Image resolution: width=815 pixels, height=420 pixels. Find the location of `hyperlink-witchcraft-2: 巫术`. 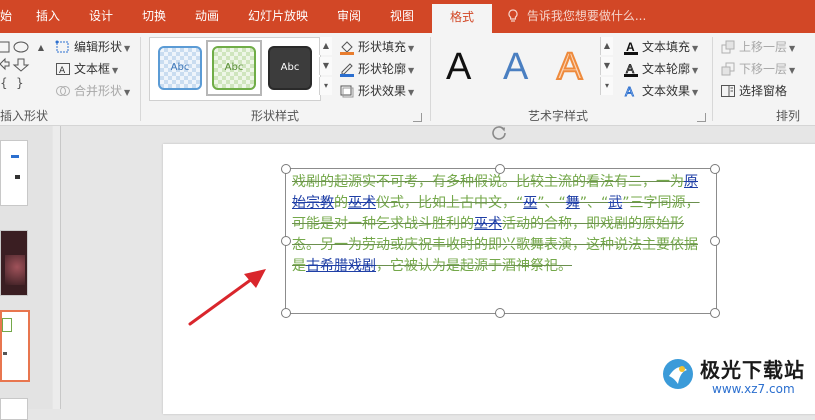

hyperlink-witchcraft-2: 巫术 is located at coordinates (488, 224).